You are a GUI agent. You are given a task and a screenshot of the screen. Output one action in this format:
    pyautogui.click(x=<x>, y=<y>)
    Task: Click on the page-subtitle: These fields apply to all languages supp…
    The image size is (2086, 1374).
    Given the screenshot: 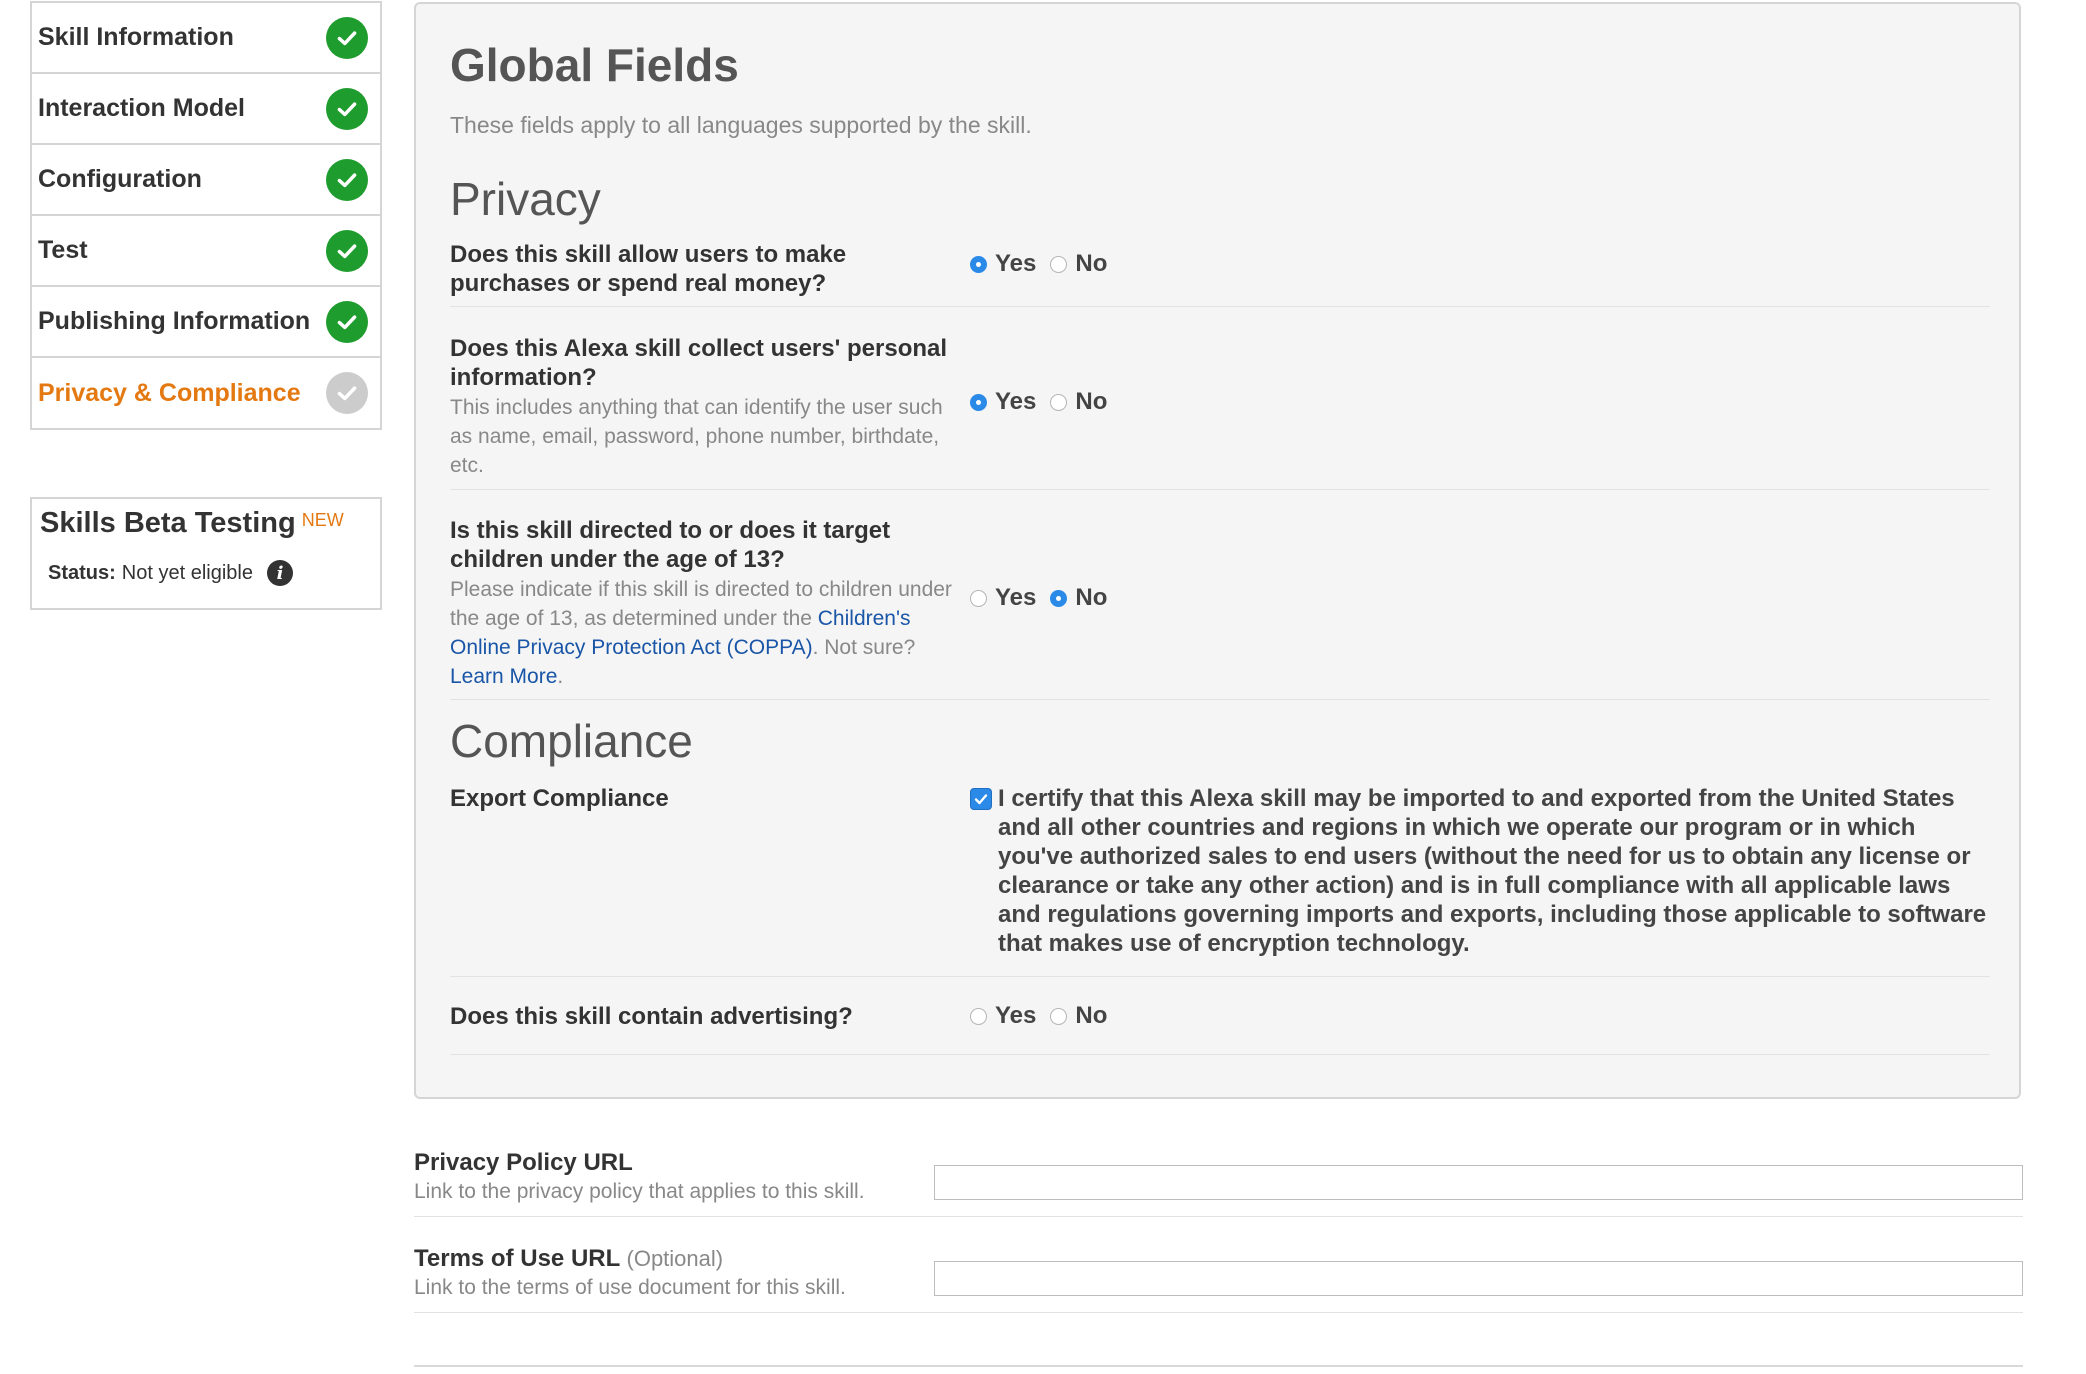 What is the action you would take?
    pyautogui.click(x=741, y=125)
    